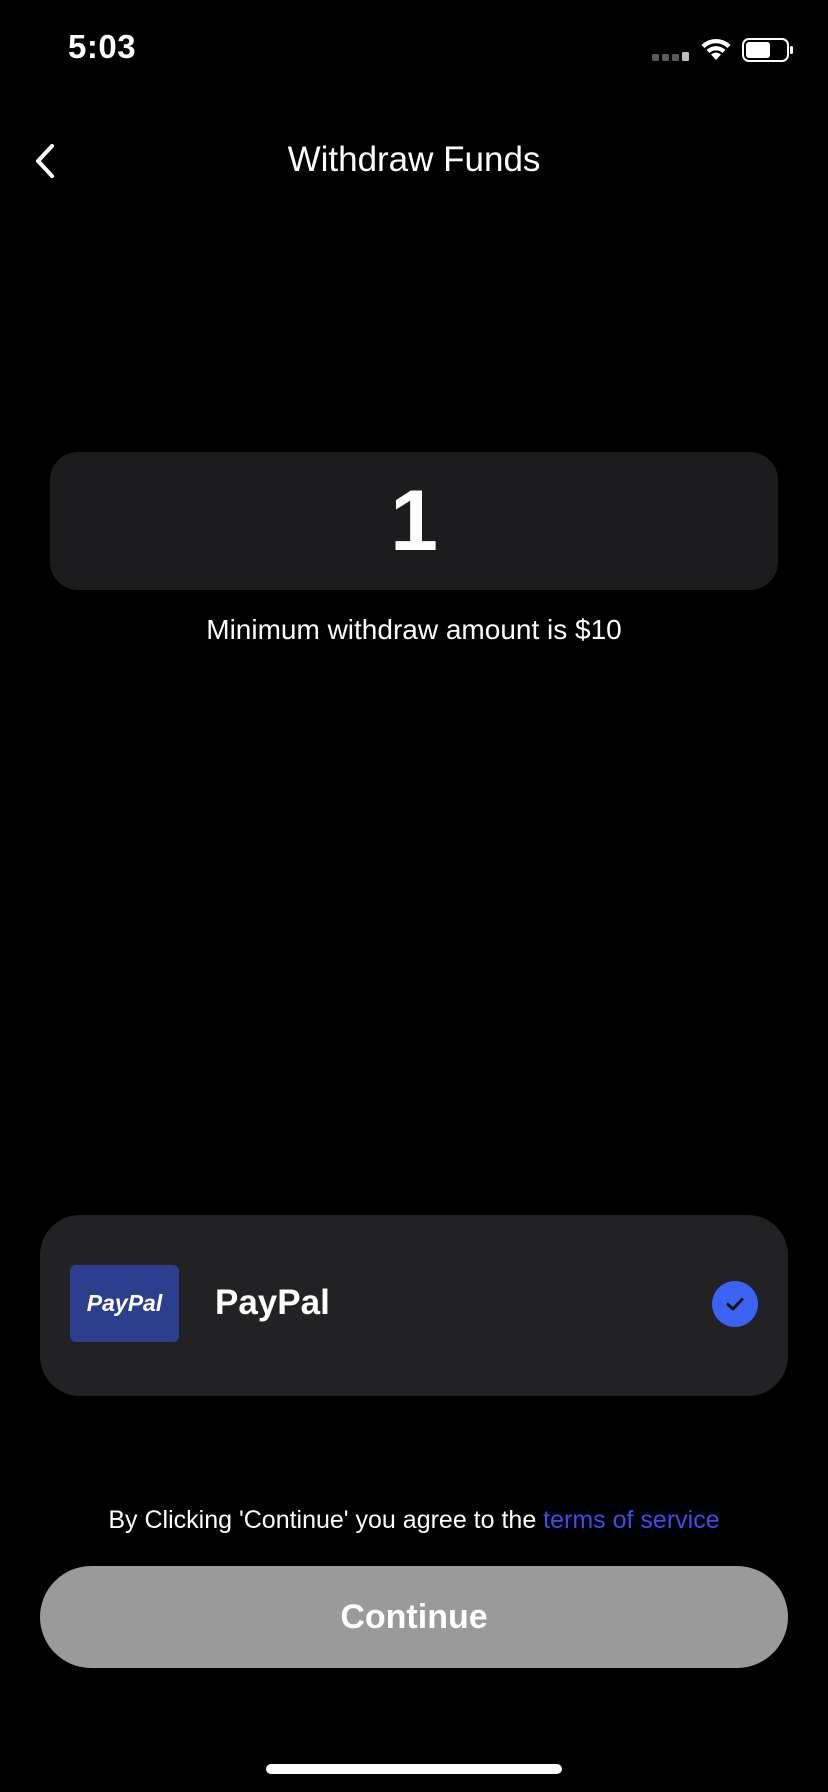  Describe the element at coordinates (102, 46) in the screenshot. I see `status-time: 5:03` at that location.